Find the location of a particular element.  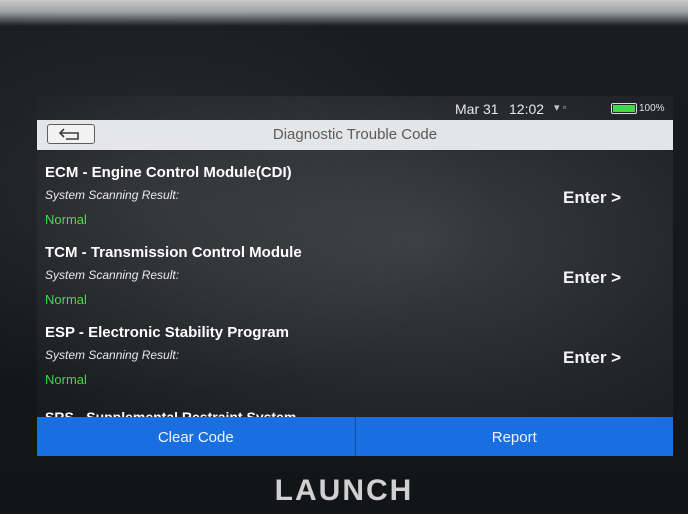

module-name: TCM - Transmission Control Module is located at coordinates (173, 252).